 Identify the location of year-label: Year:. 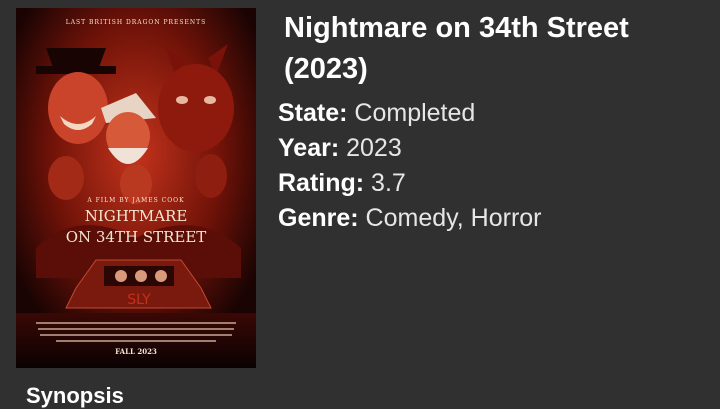
(309, 148).